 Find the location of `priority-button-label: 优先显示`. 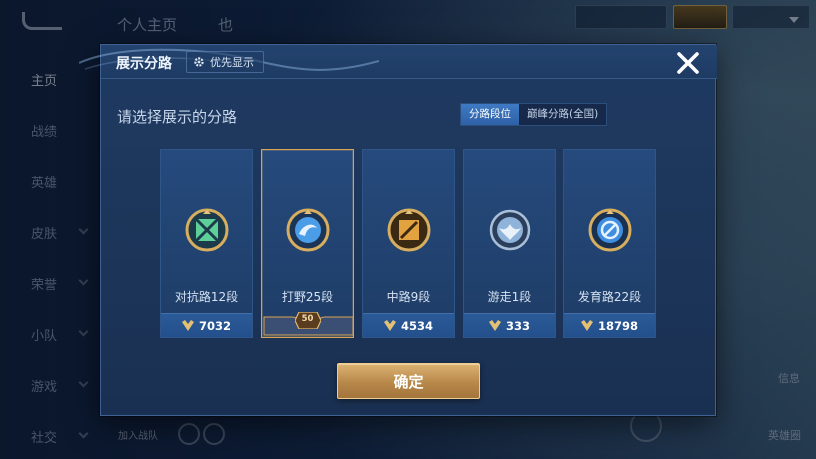

priority-button-label: 优先显示 is located at coordinates (232, 62).